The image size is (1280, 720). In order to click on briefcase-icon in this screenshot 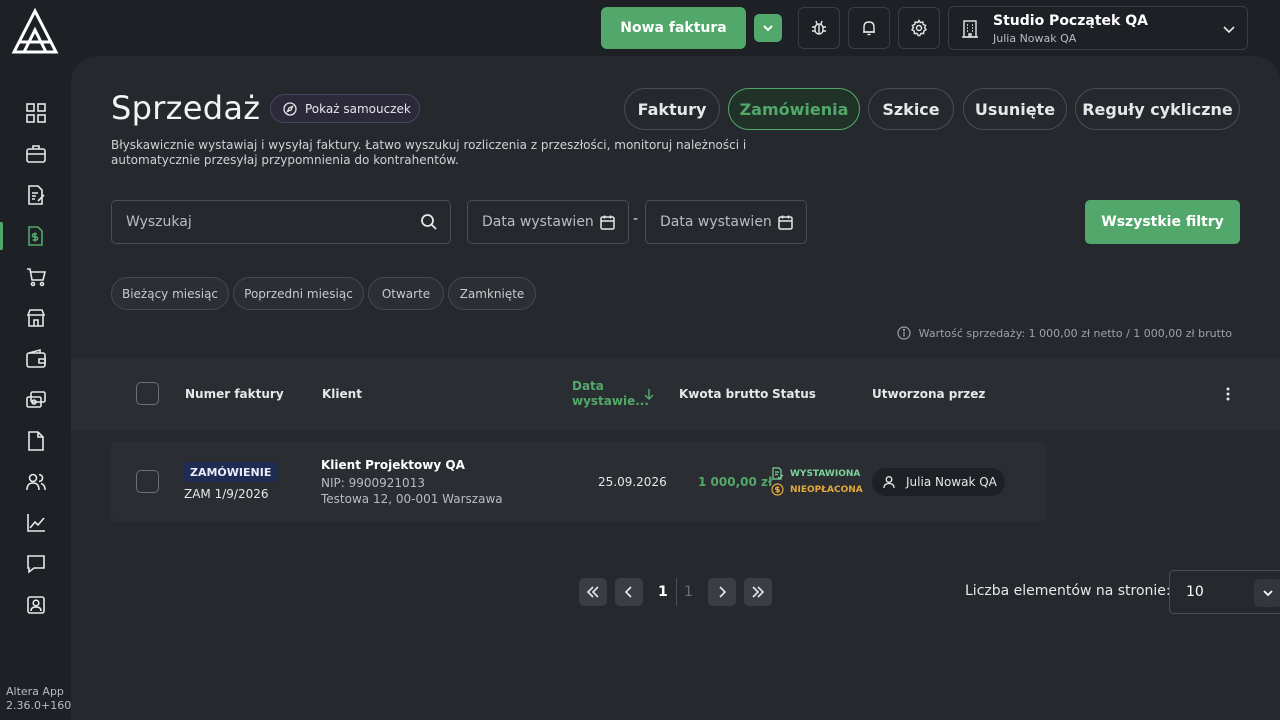, I will do `click(35, 154)`.